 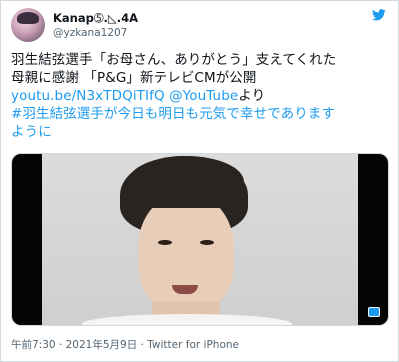 What do you see at coordinates (203, 96) in the screenshot?
I see `youtube-mention-link: @YouTube` at bounding box center [203, 96].